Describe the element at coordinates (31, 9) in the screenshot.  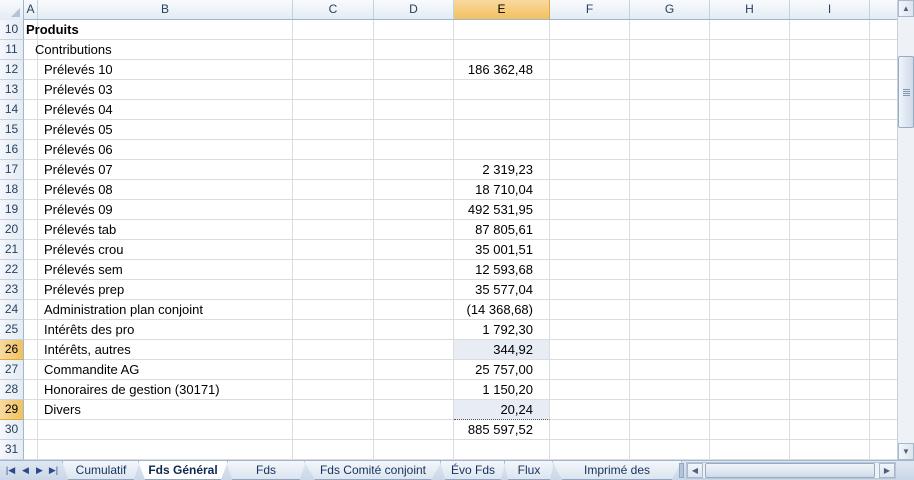
I see `column-header-a: A` at that location.